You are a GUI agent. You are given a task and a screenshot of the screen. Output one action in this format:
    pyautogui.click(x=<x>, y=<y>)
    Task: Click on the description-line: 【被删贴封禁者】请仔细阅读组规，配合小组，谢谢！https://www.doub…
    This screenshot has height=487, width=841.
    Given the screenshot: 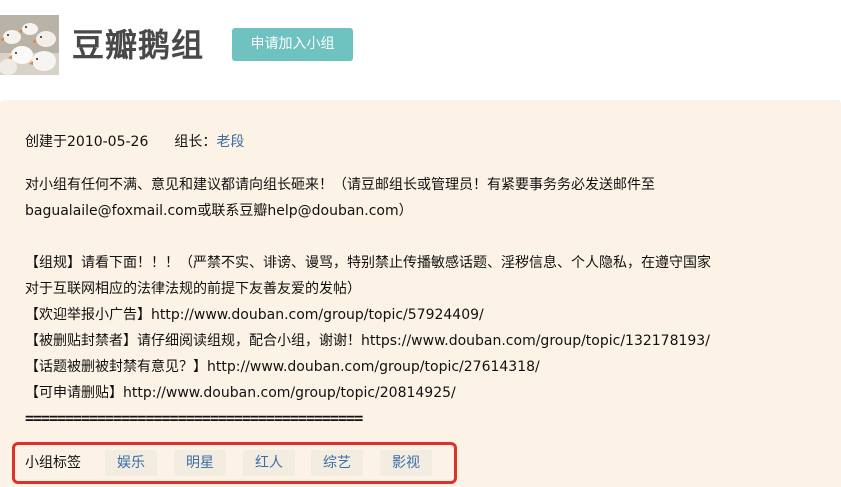 What is the action you would take?
    pyautogui.click(x=367, y=341)
    